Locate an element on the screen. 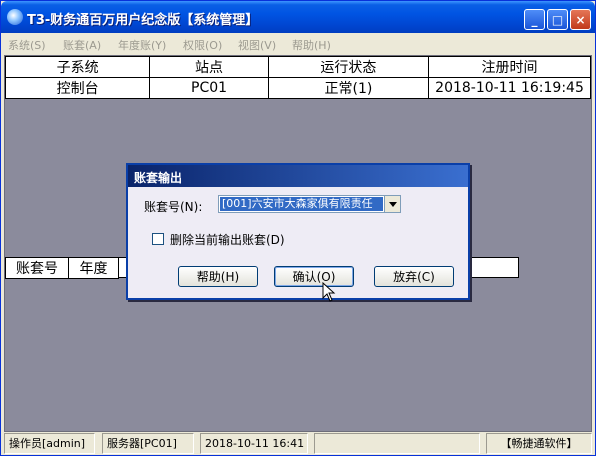 This screenshot has width=596, height=456. table-header-row: 子系统 站点 运行状态 注册时间 is located at coordinates (297, 67).